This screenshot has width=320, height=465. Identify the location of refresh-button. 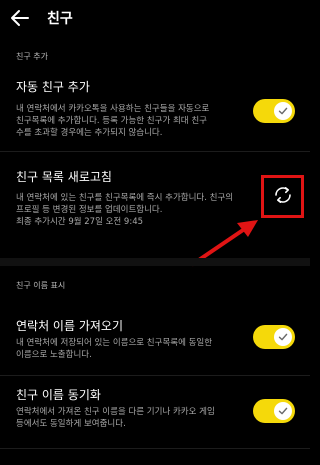
(282, 196).